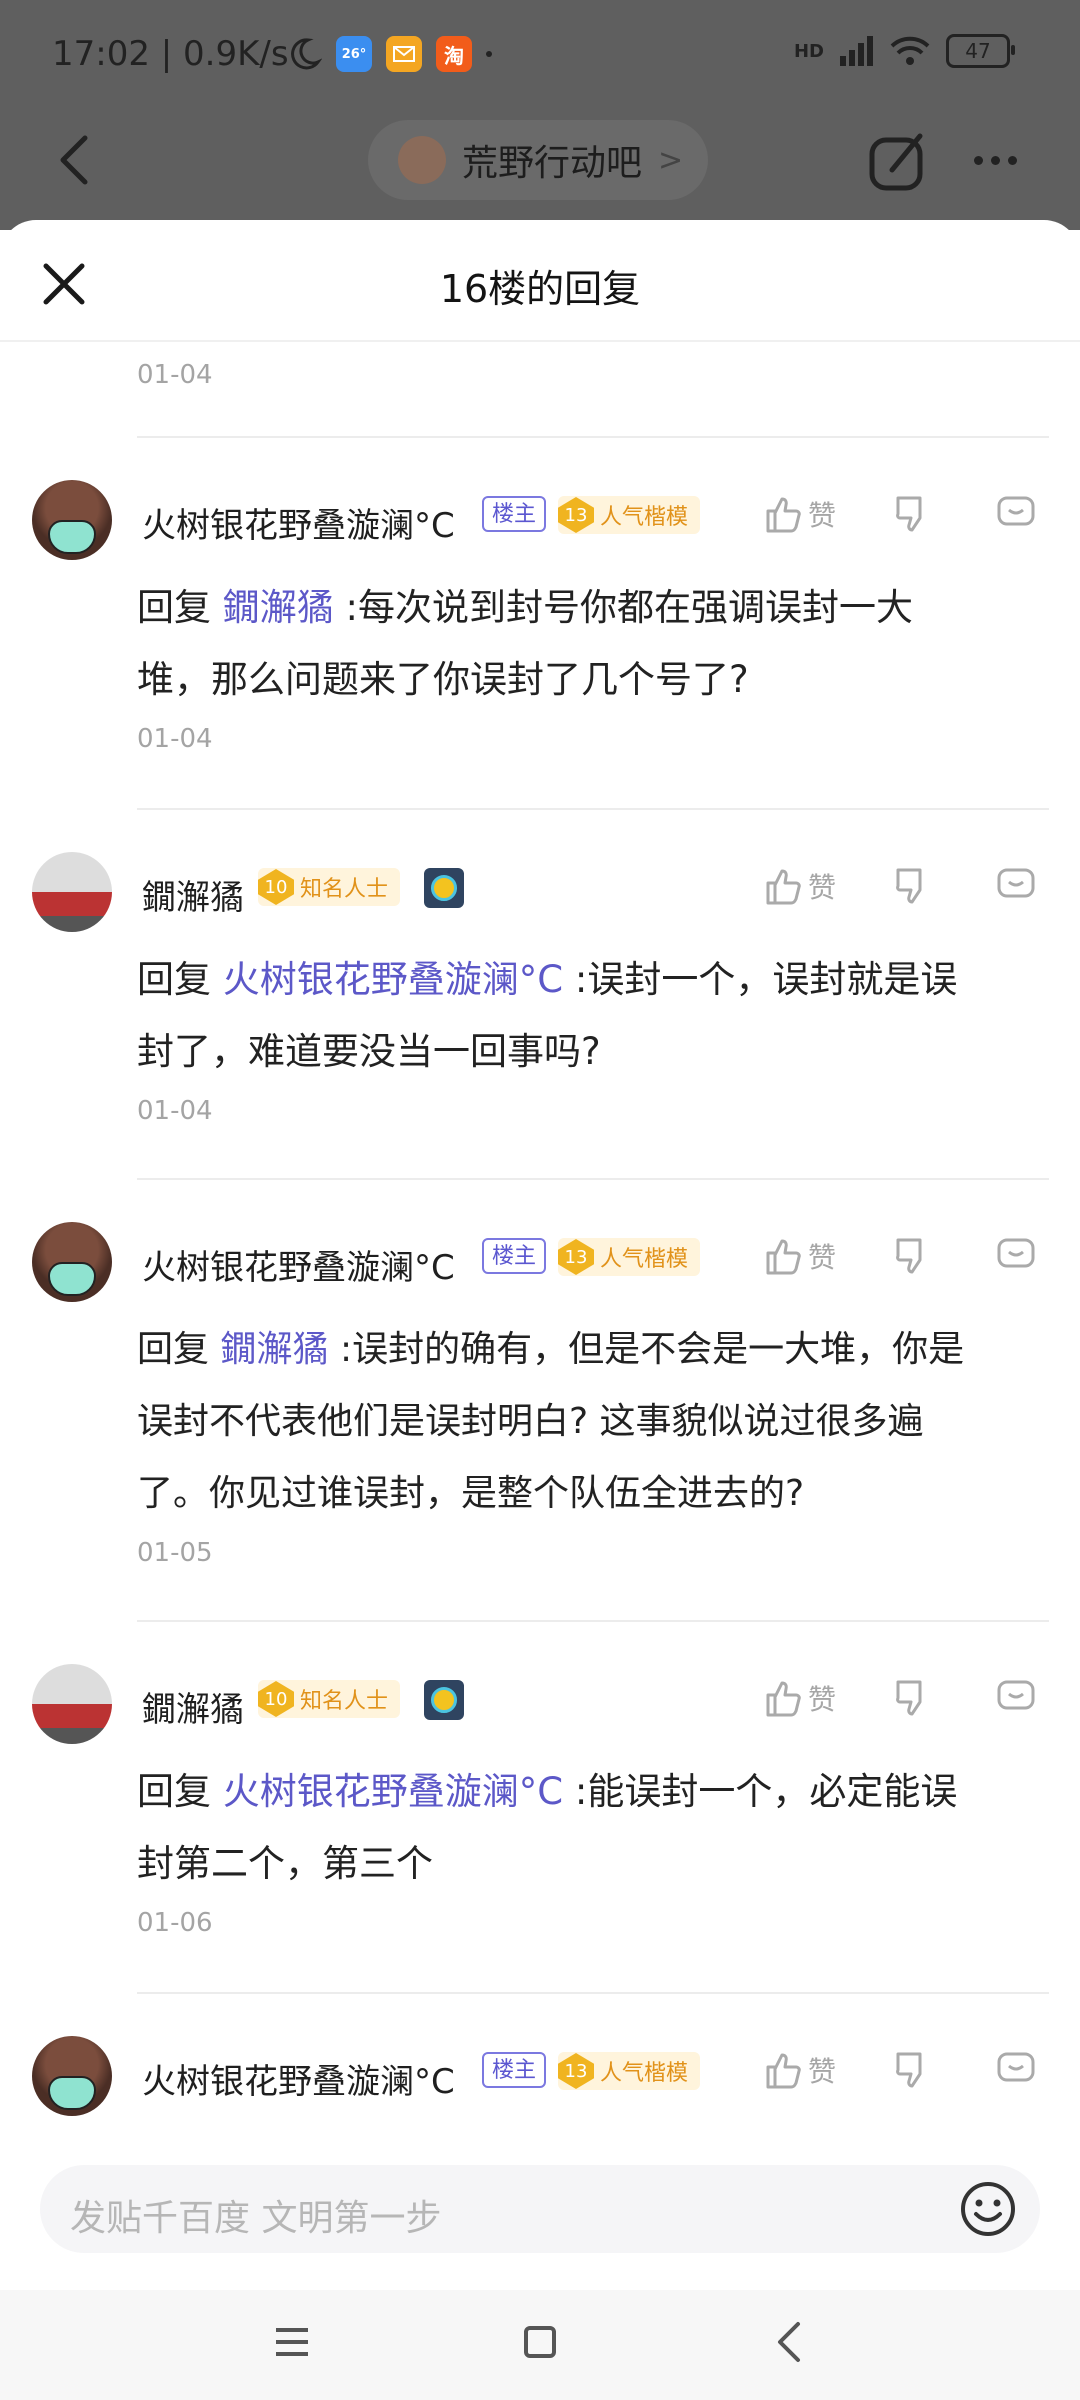 The height and width of the screenshot is (2400, 1080). I want to click on reply-text-line: 堆，那么问题来了你误封了几个号了?, so click(443, 679).